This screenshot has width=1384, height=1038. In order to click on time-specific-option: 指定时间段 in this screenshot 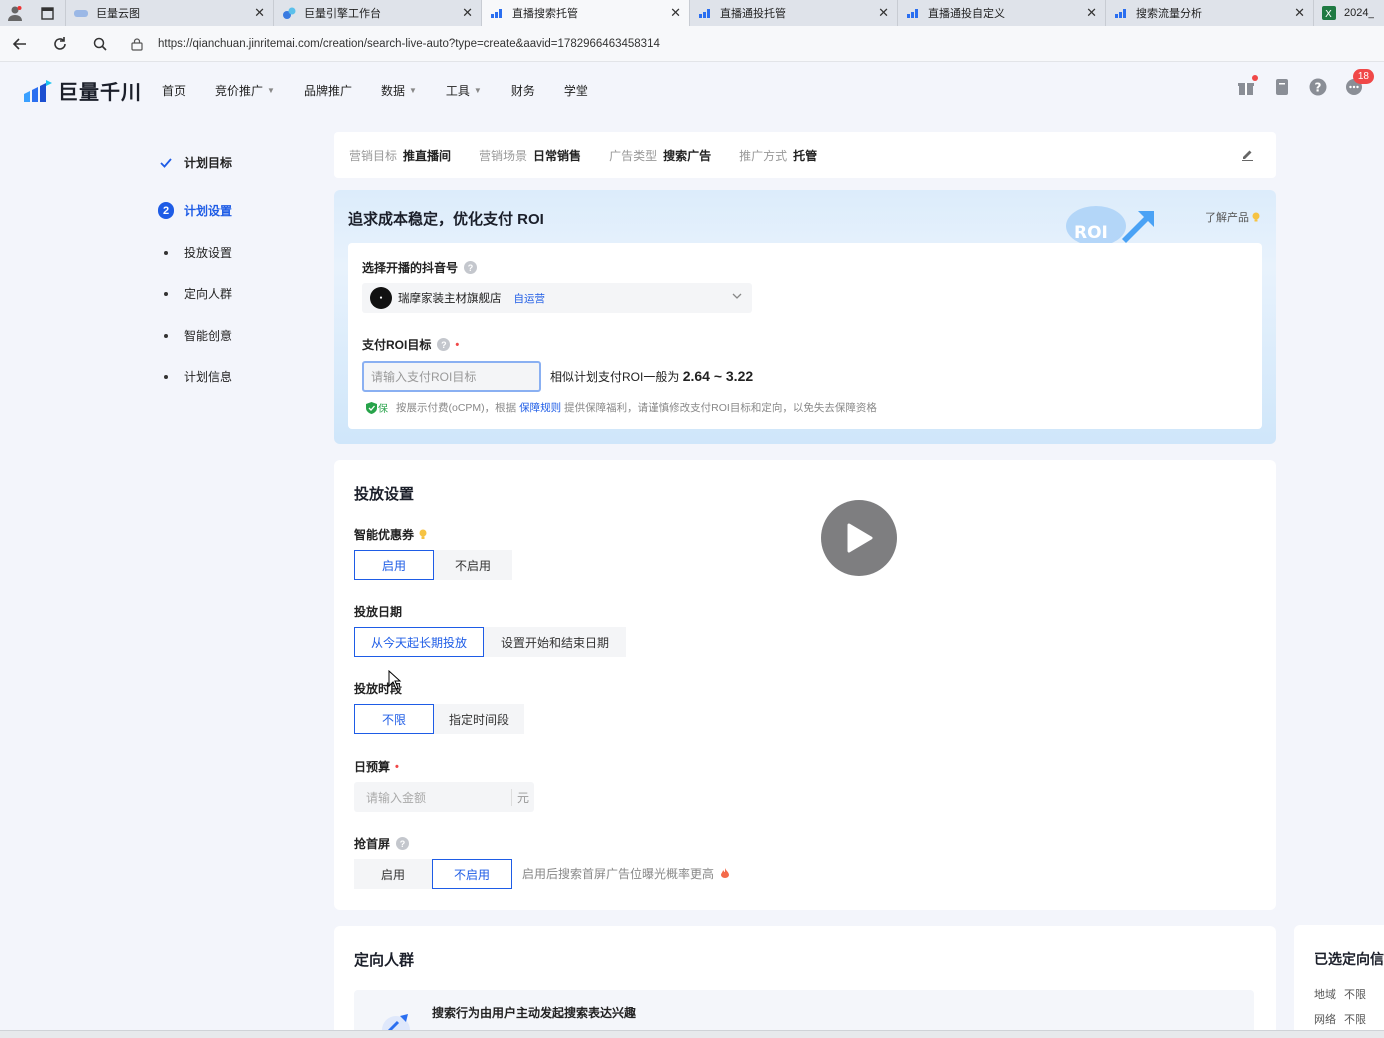, I will do `click(479, 719)`.